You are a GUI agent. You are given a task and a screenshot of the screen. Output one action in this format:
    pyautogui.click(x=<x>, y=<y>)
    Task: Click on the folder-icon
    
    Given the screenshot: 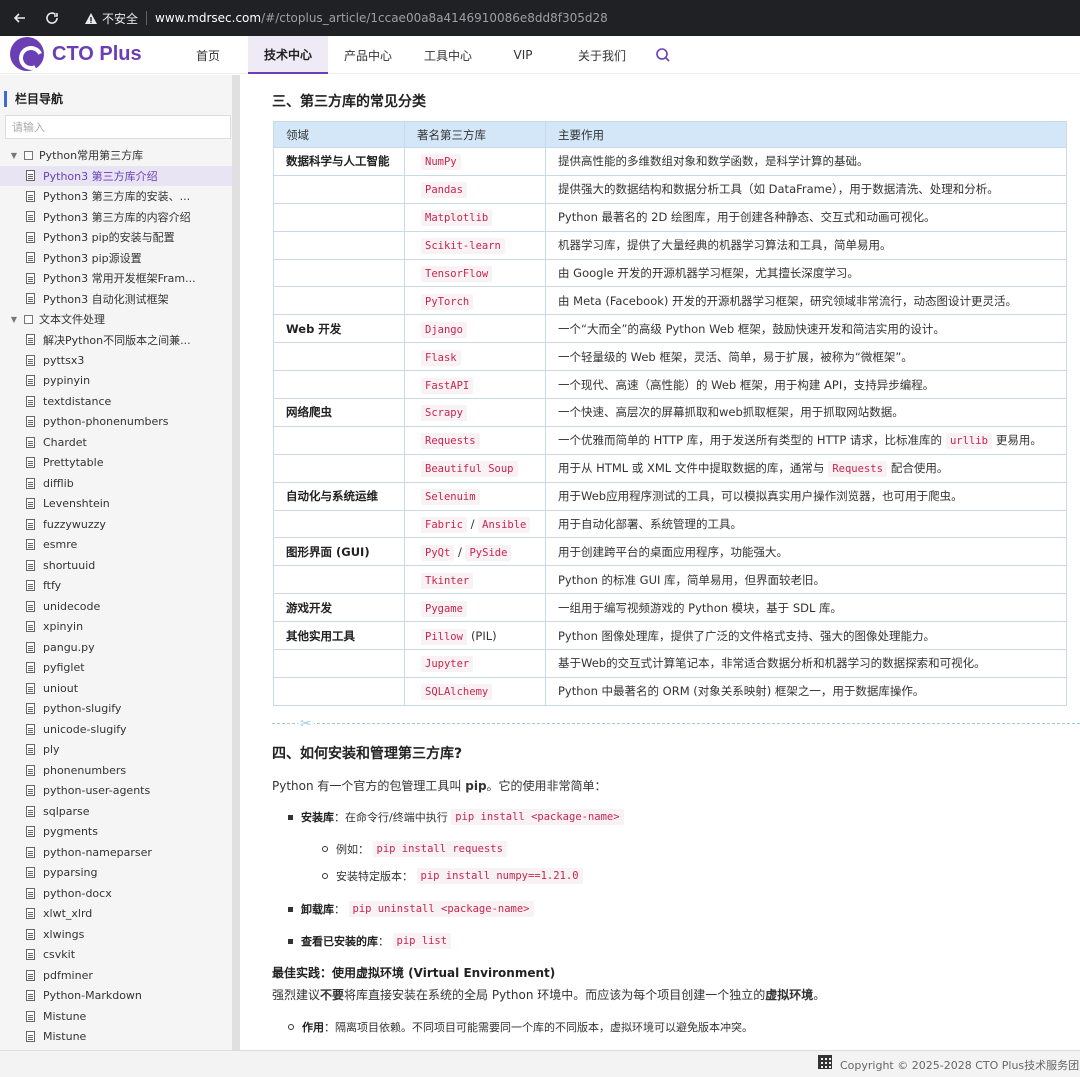 What is the action you would take?
    pyautogui.click(x=28, y=319)
    